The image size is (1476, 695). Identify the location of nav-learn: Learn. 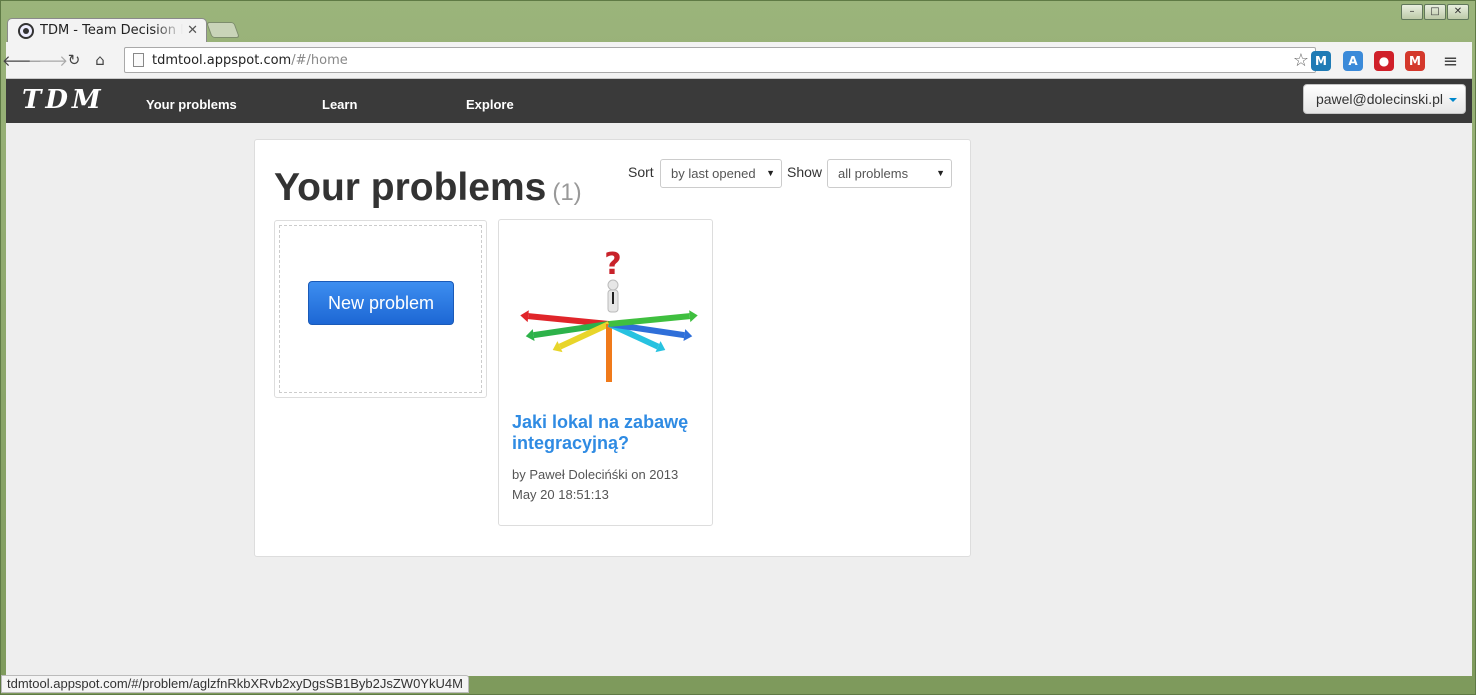
(339, 104).